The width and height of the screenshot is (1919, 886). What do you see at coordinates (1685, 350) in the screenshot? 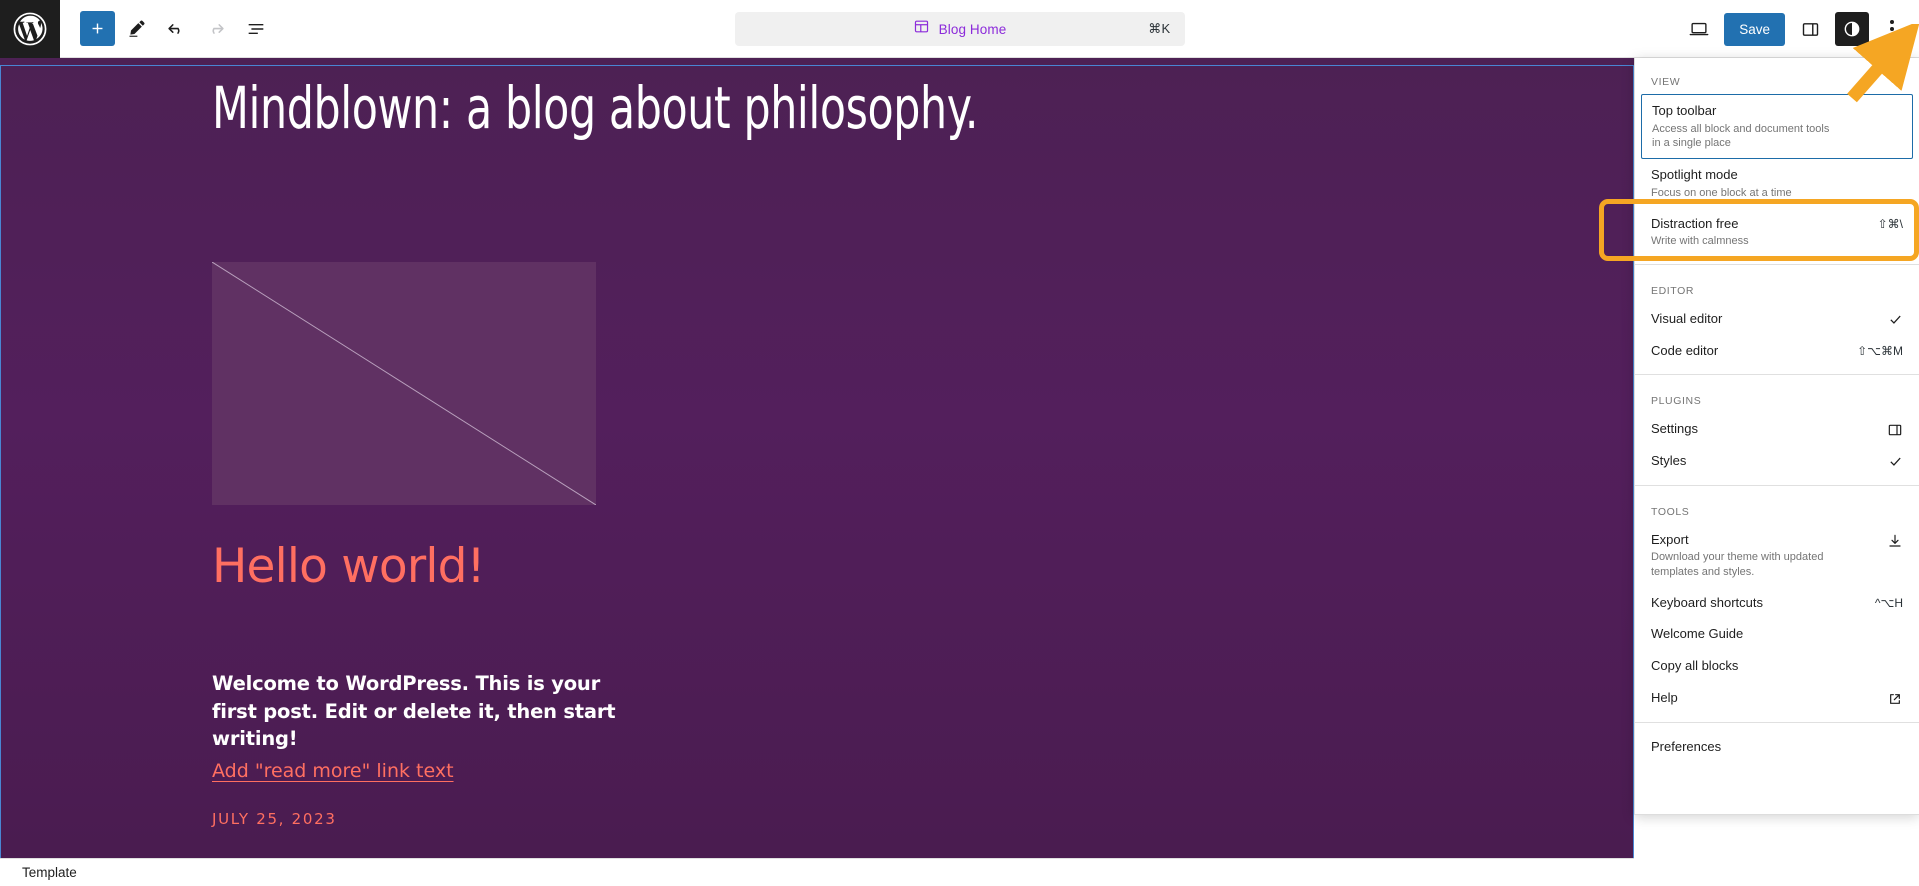
I see `menu-item-label: Code editor` at bounding box center [1685, 350].